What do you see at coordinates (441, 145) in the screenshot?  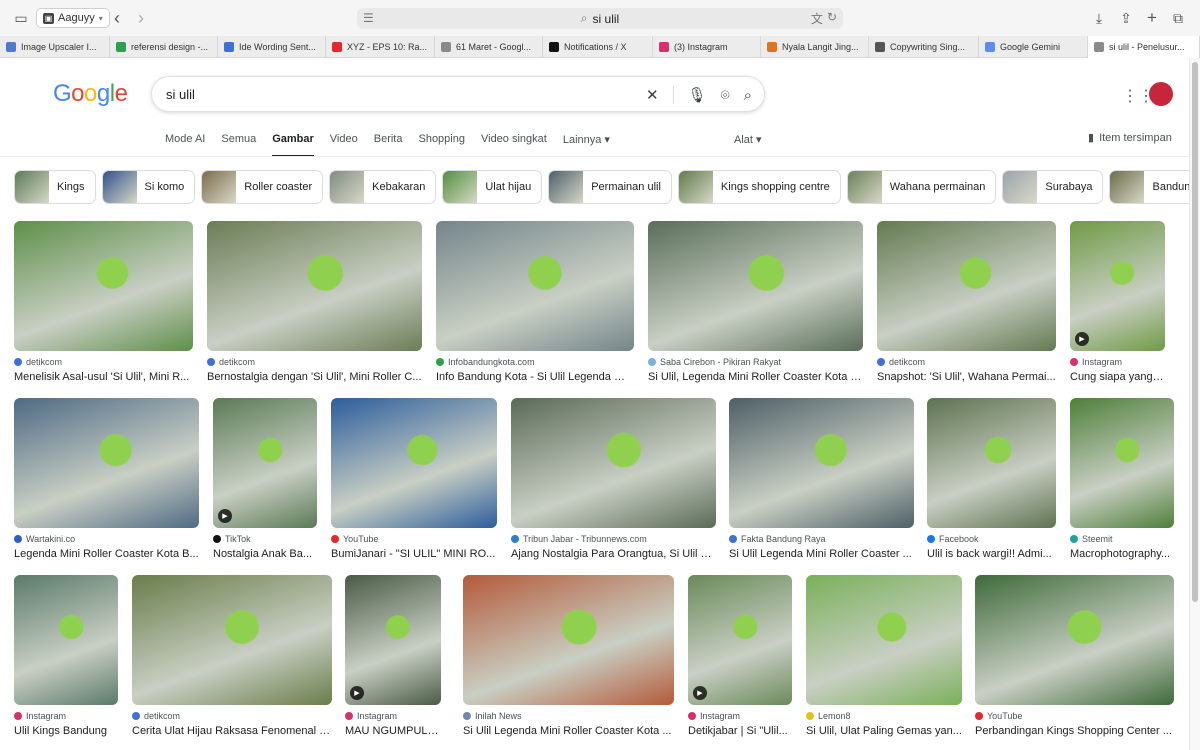 I see `nav-tab: Shopping` at bounding box center [441, 145].